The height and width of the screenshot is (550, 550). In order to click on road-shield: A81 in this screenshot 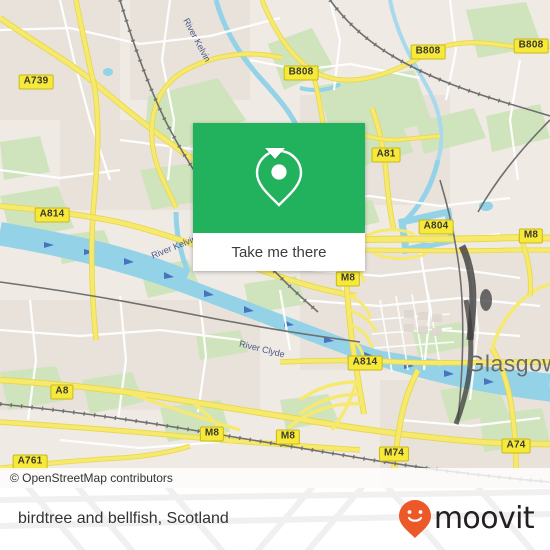, I will do `click(386, 155)`.